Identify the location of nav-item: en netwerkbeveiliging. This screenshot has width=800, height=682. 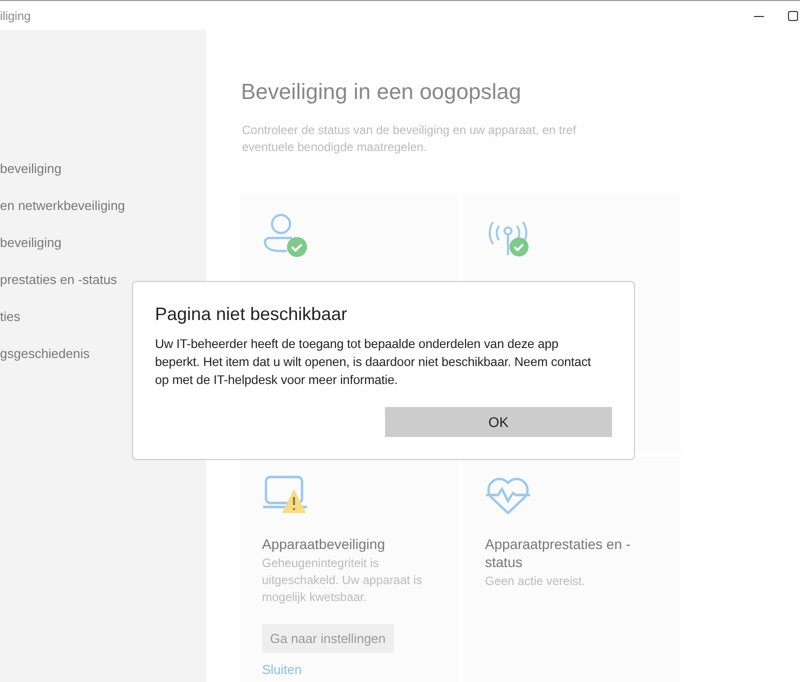
(63, 206).